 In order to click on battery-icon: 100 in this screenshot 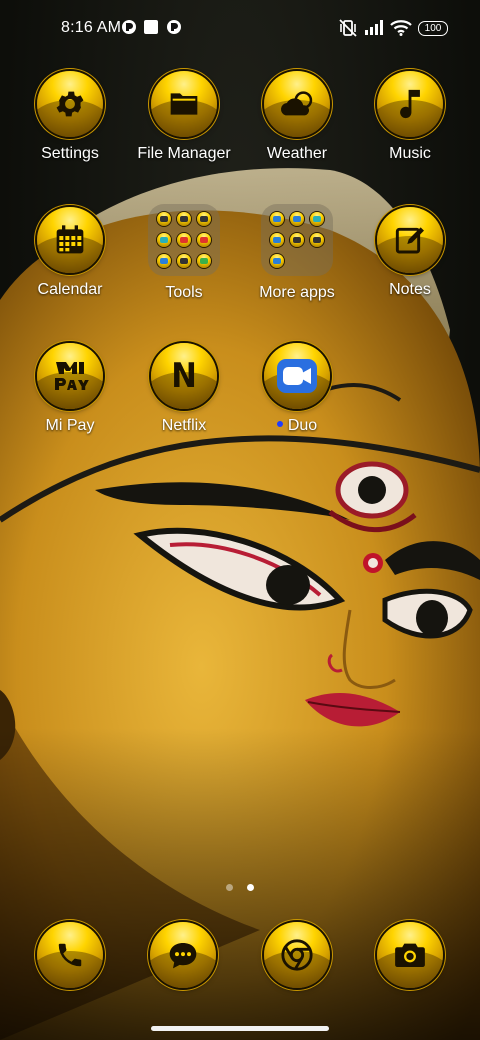, I will do `click(433, 28)`.